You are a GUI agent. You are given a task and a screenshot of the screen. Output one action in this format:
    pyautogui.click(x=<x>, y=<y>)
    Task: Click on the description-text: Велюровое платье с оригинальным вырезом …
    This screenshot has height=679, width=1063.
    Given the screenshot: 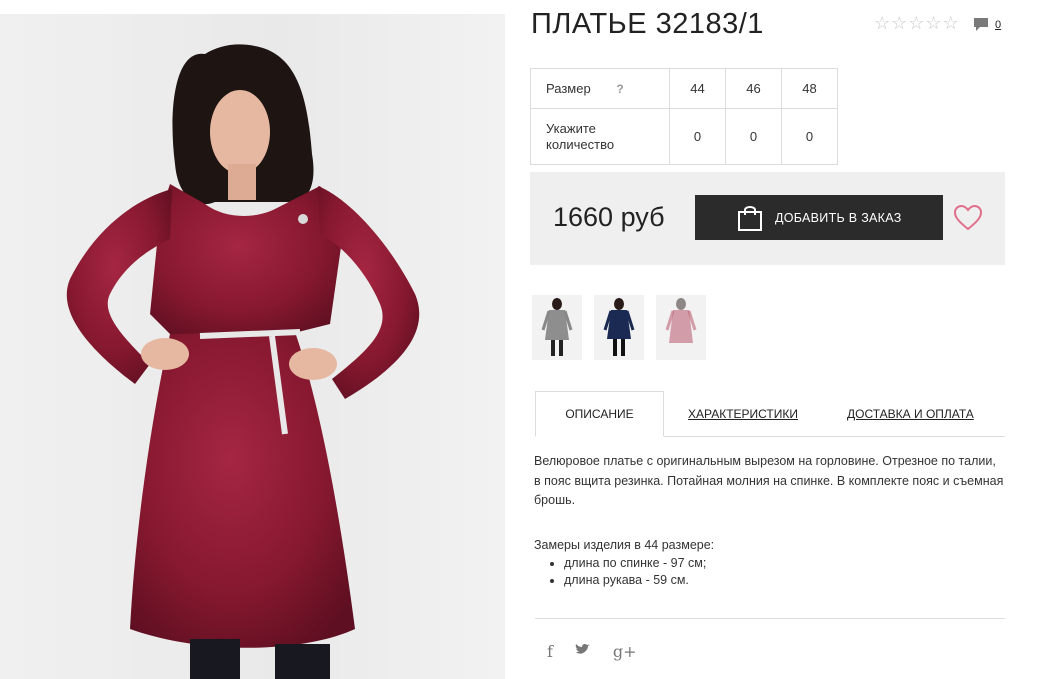 What is the action you would take?
    pyautogui.click(x=769, y=480)
    